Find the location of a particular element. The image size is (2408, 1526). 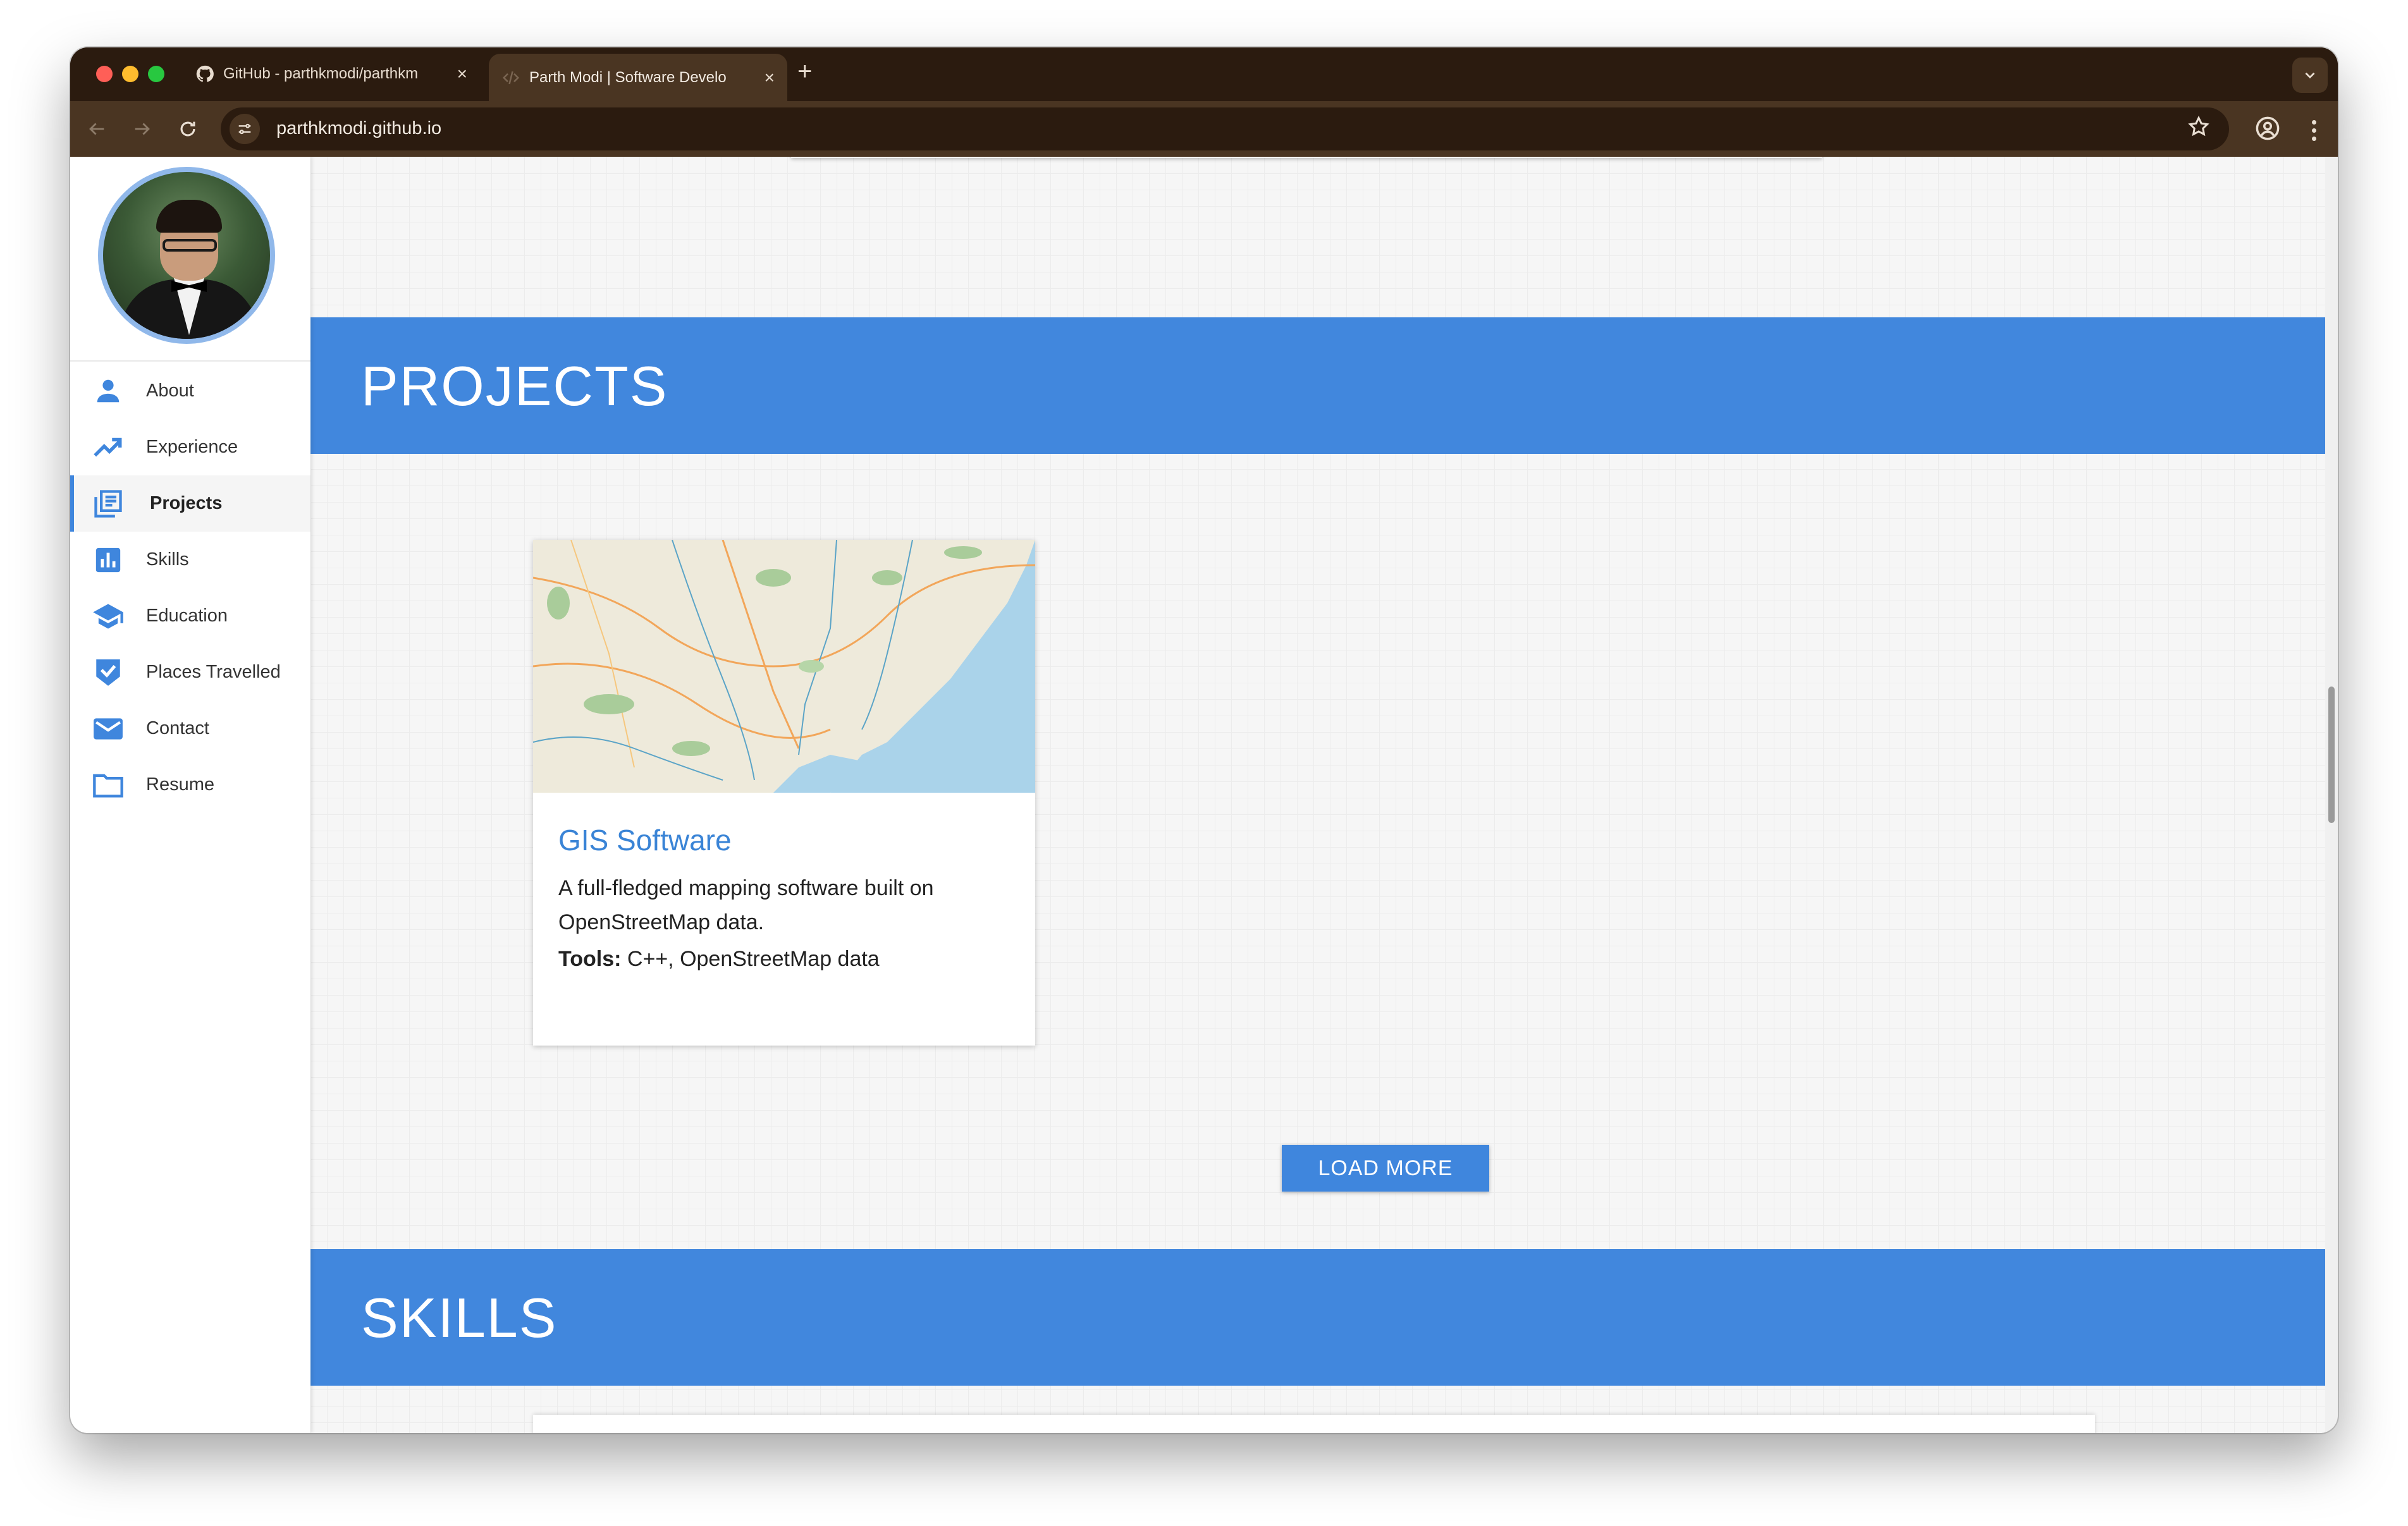

trending-up-icon is located at coordinates (108, 447).